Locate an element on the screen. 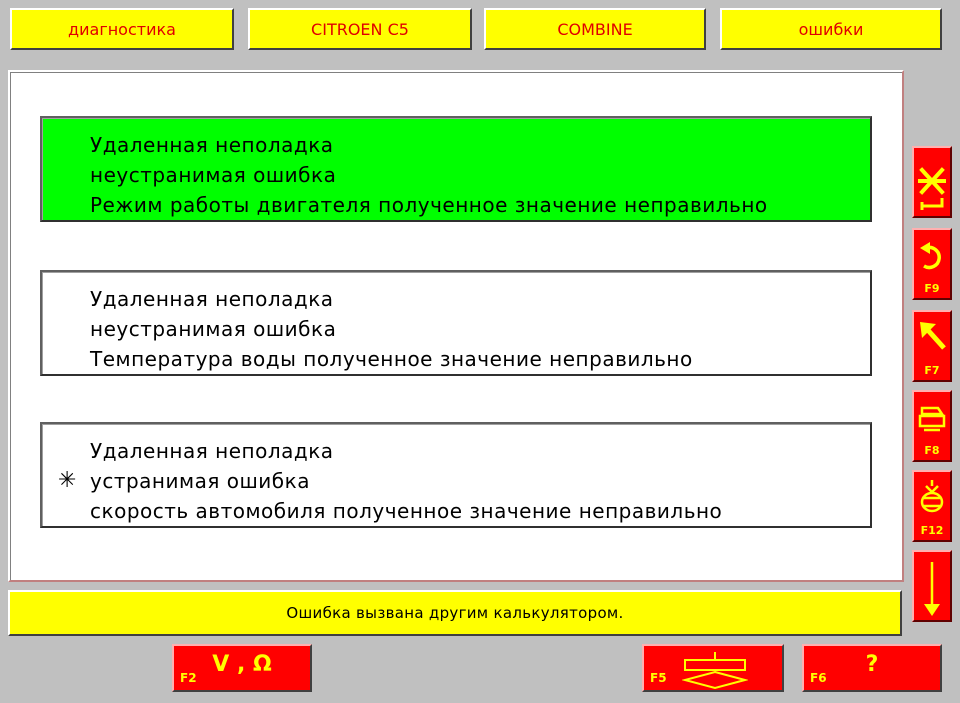 The width and height of the screenshot is (960, 703). fkey-label: F8 is located at coordinates (932, 450).